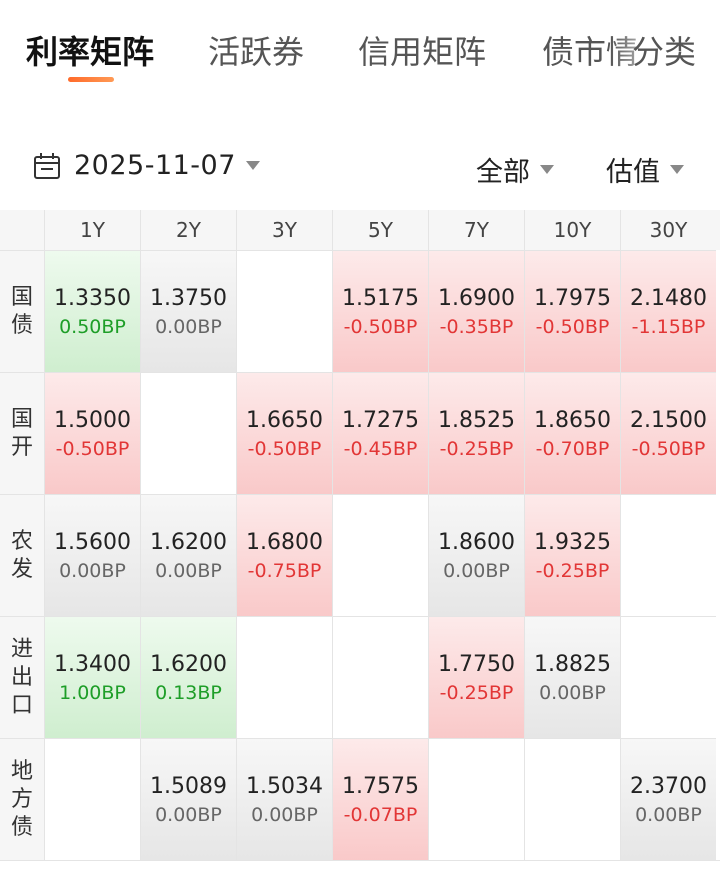 This screenshot has width=720, height=871. I want to click on matrix-cell: 1.8650 -0.70BP, so click(572, 433).